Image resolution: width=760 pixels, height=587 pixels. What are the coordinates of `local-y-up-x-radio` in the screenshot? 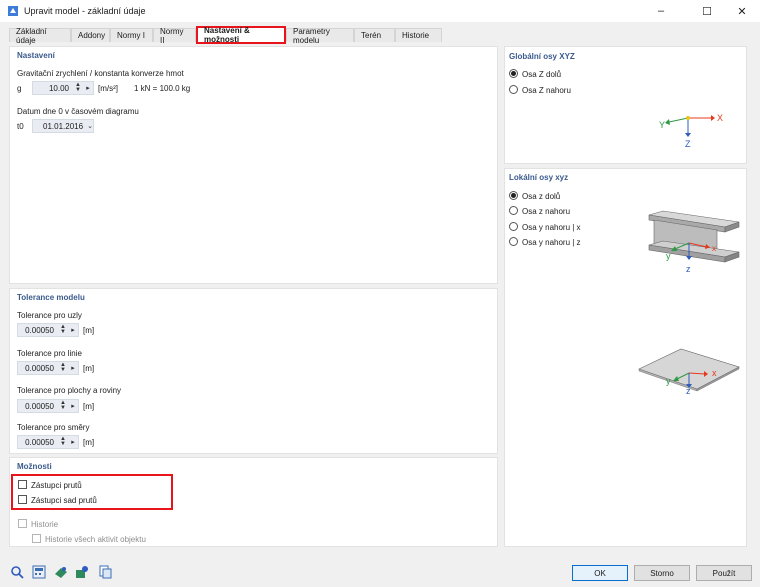 It's located at (513, 226).